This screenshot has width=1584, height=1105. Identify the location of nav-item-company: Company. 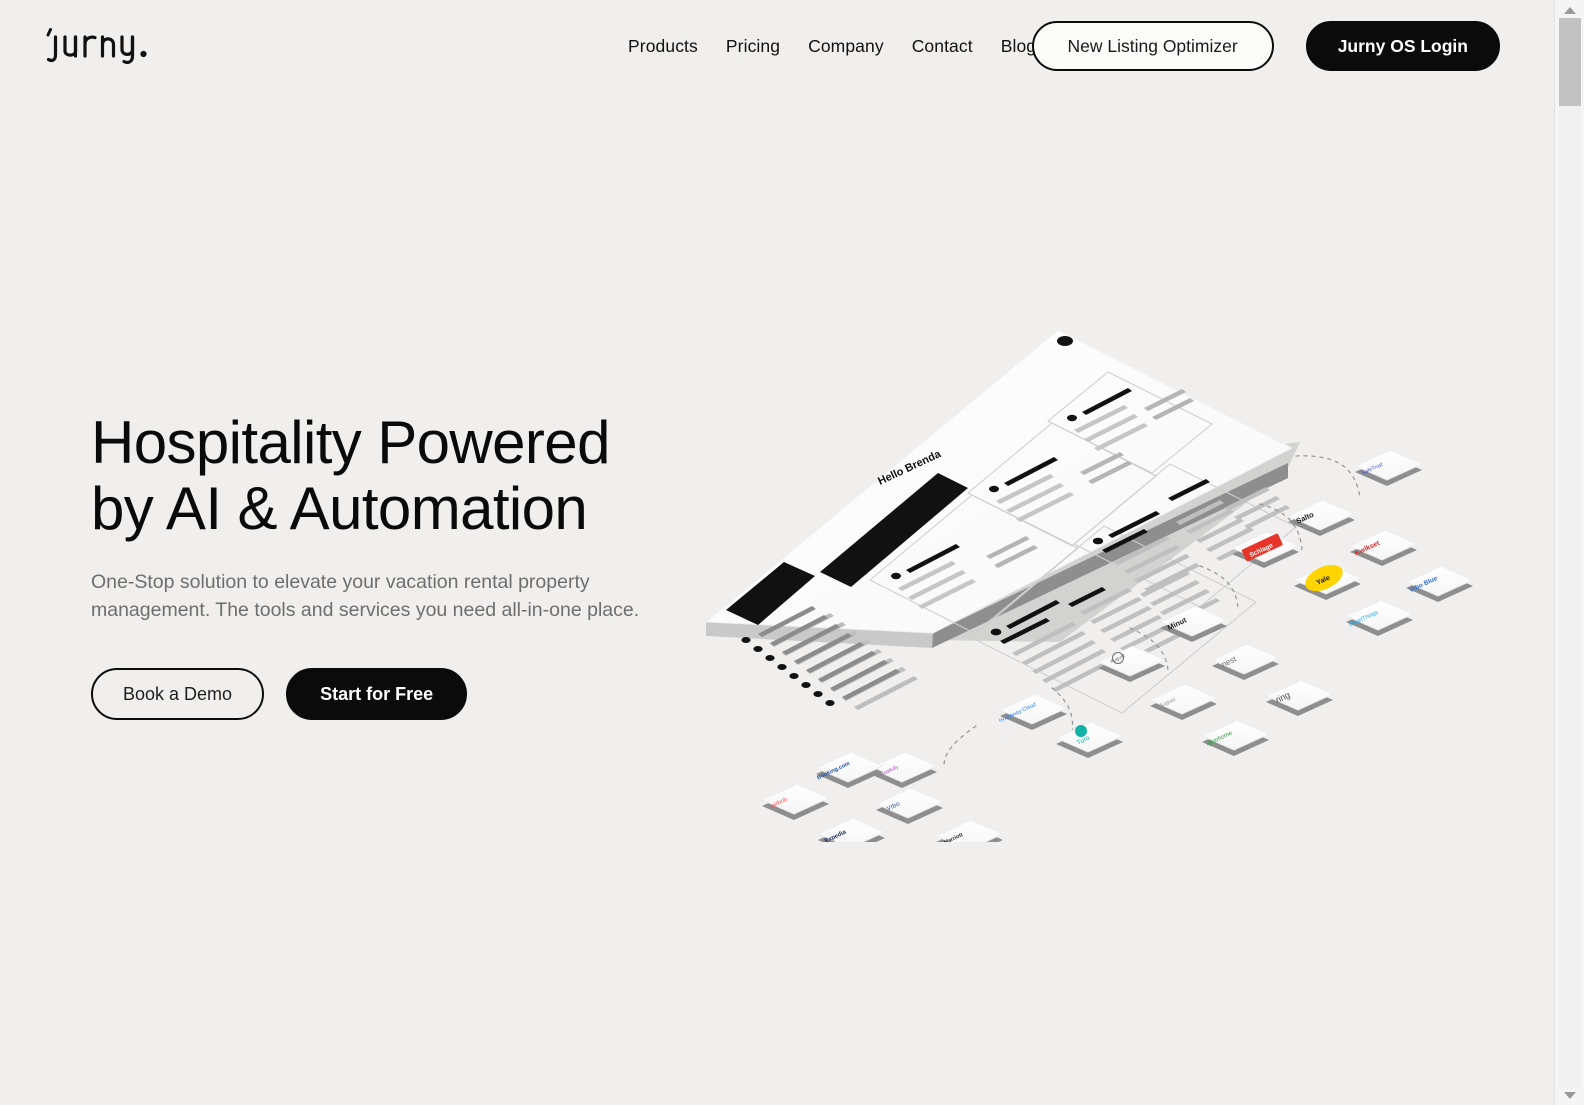
(846, 46).